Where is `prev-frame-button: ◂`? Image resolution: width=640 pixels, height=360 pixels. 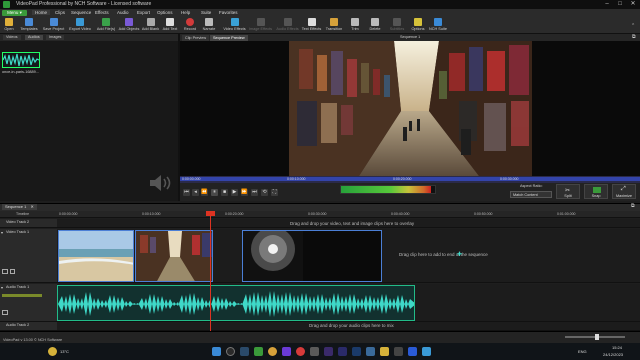 prev-frame-button: ◂ is located at coordinates (195, 192).